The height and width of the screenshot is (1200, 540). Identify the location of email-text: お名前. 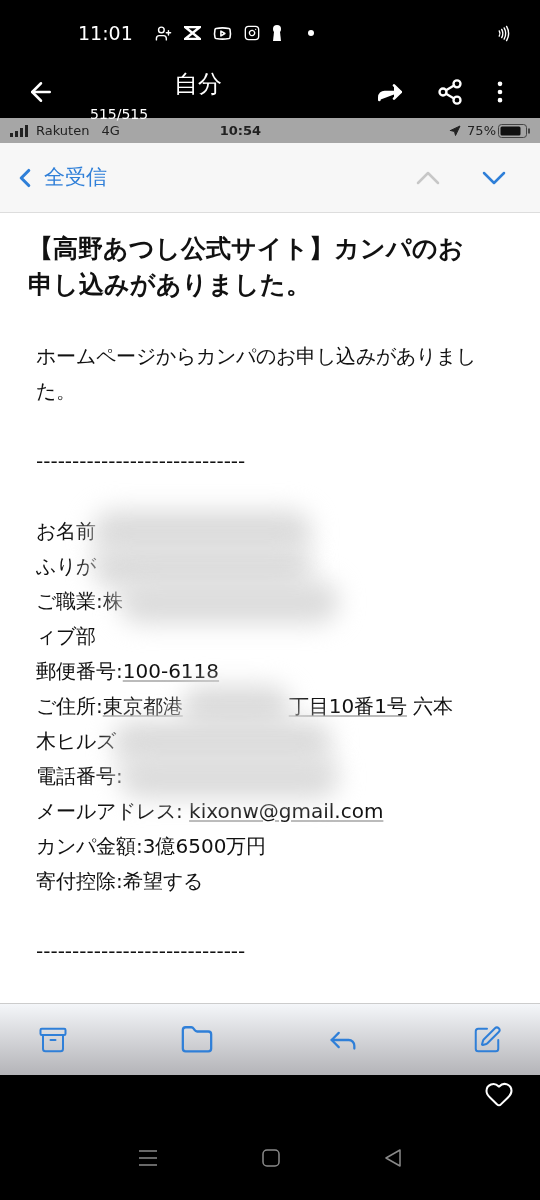
(66, 531).